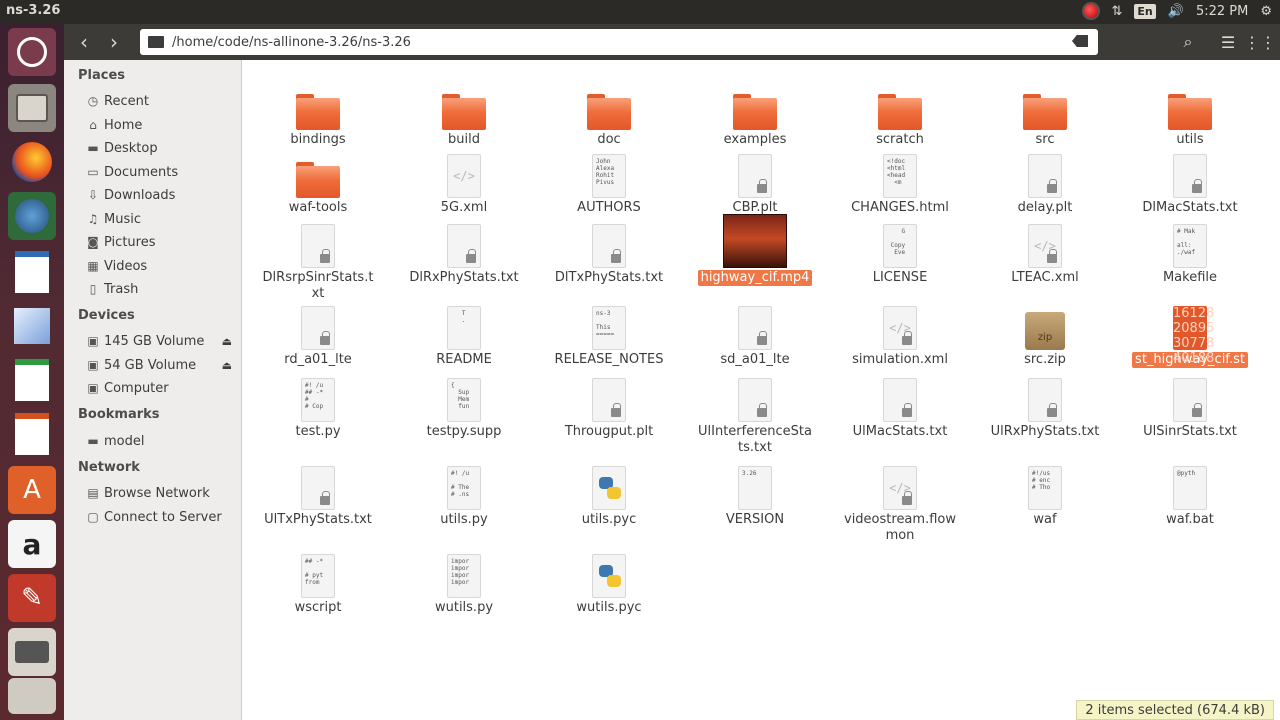 Image resolution: width=1280 pixels, height=720 pixels. What do you see at coordinates (464, 179) in the screenshot?
I see `file-item: </> 5G.xml` at bounding box center [464, 179].